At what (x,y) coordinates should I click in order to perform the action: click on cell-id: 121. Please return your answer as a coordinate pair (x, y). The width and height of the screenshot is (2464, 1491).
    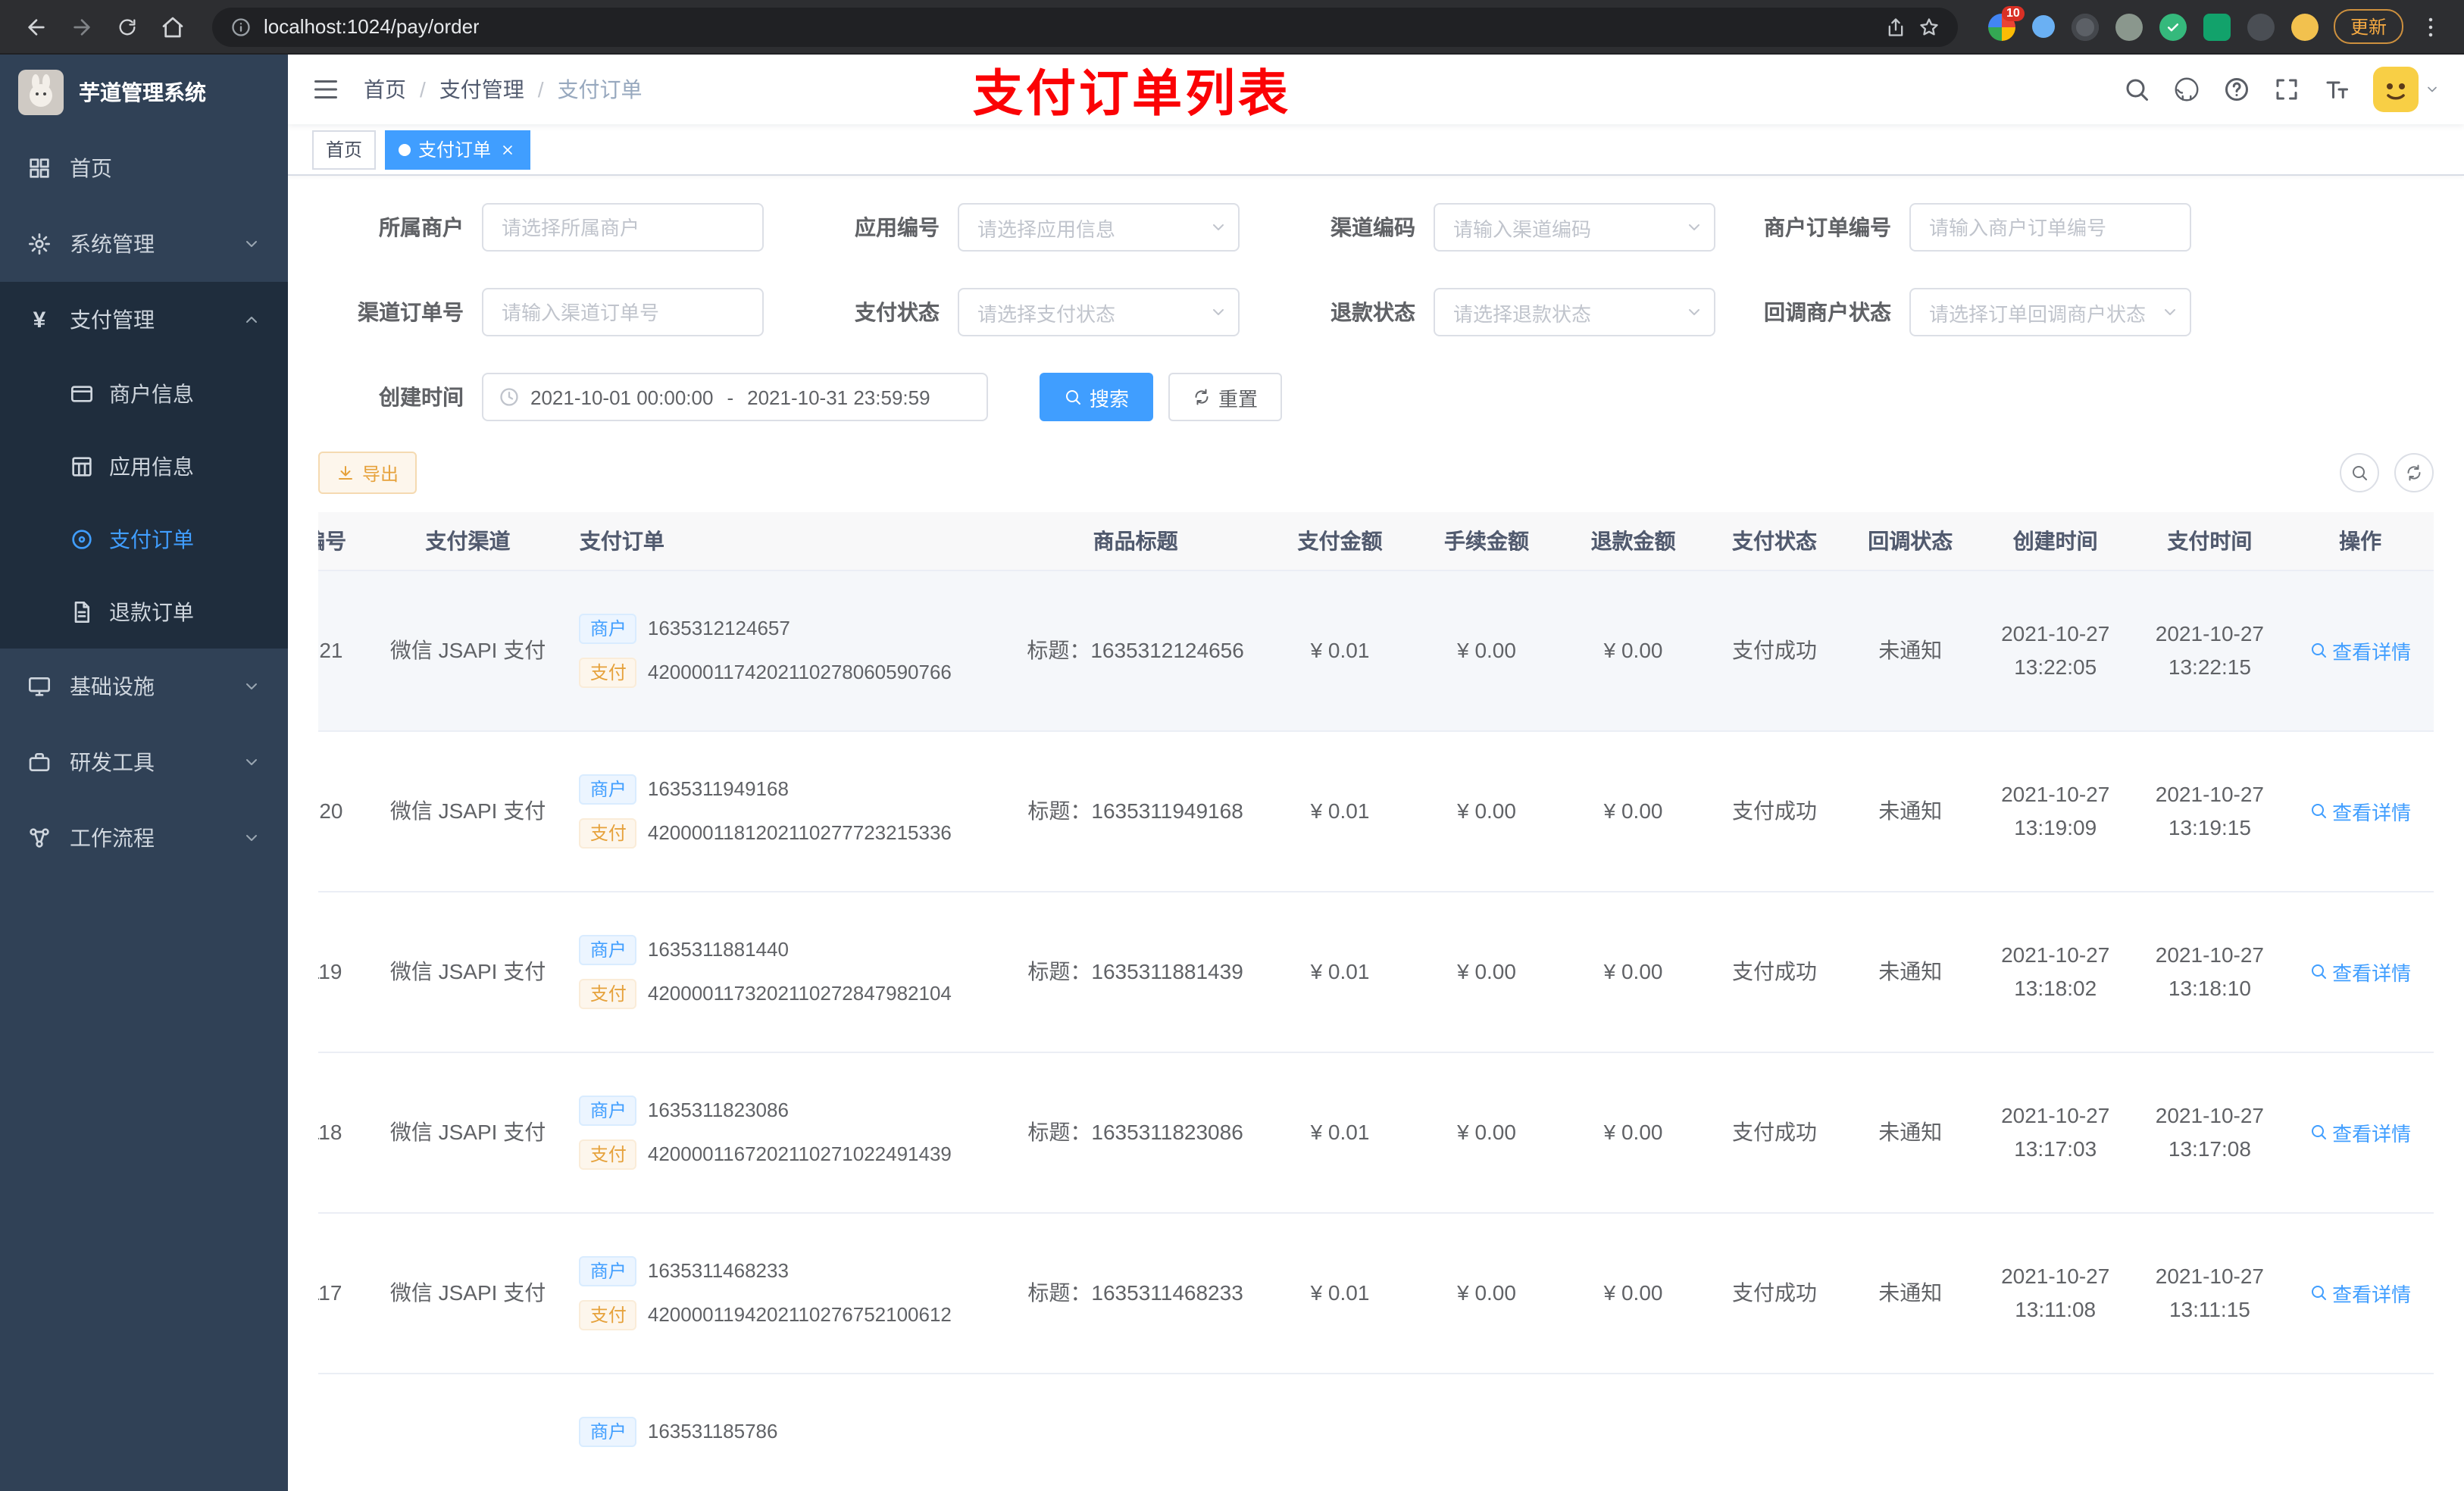
    Looking at the image, I should click on (345, 650).